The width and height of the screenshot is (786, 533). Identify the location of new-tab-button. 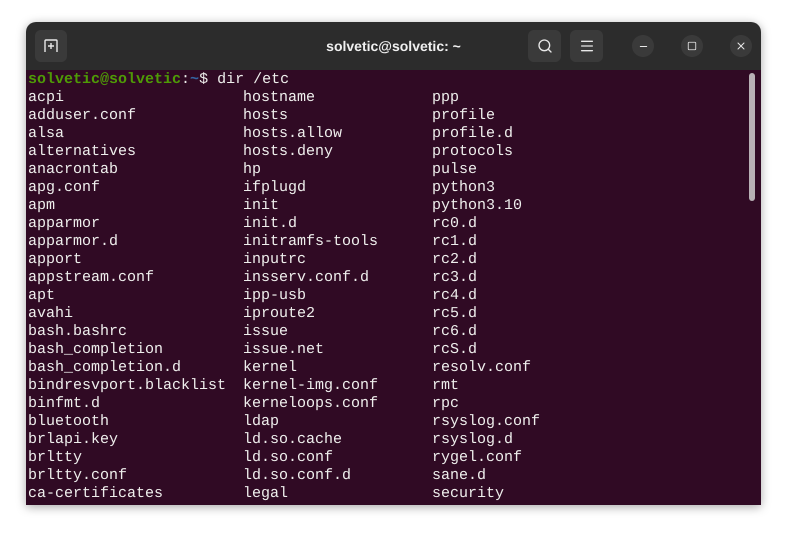
(51, 46).